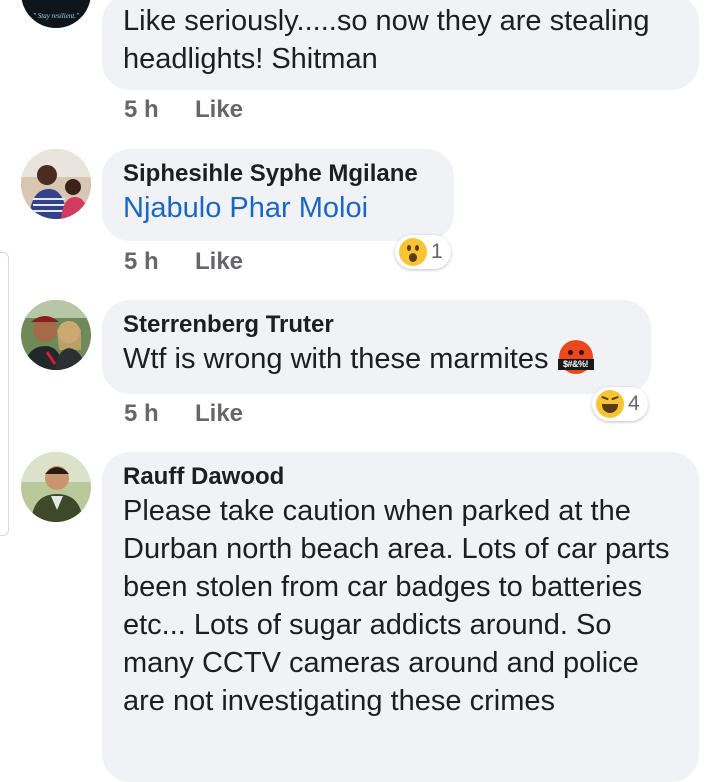 The image size is (720, 782). I want to click on comment-author: Siphesihle Syphe Mgilane, so click(278, 174).